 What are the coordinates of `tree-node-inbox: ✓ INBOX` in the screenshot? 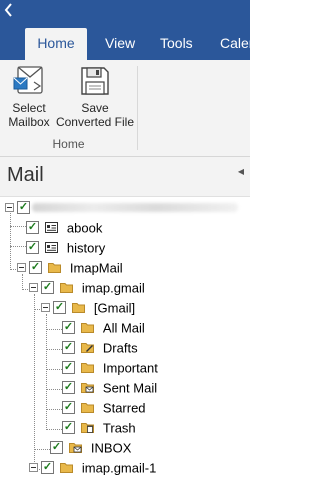 It's located at (90, 449).